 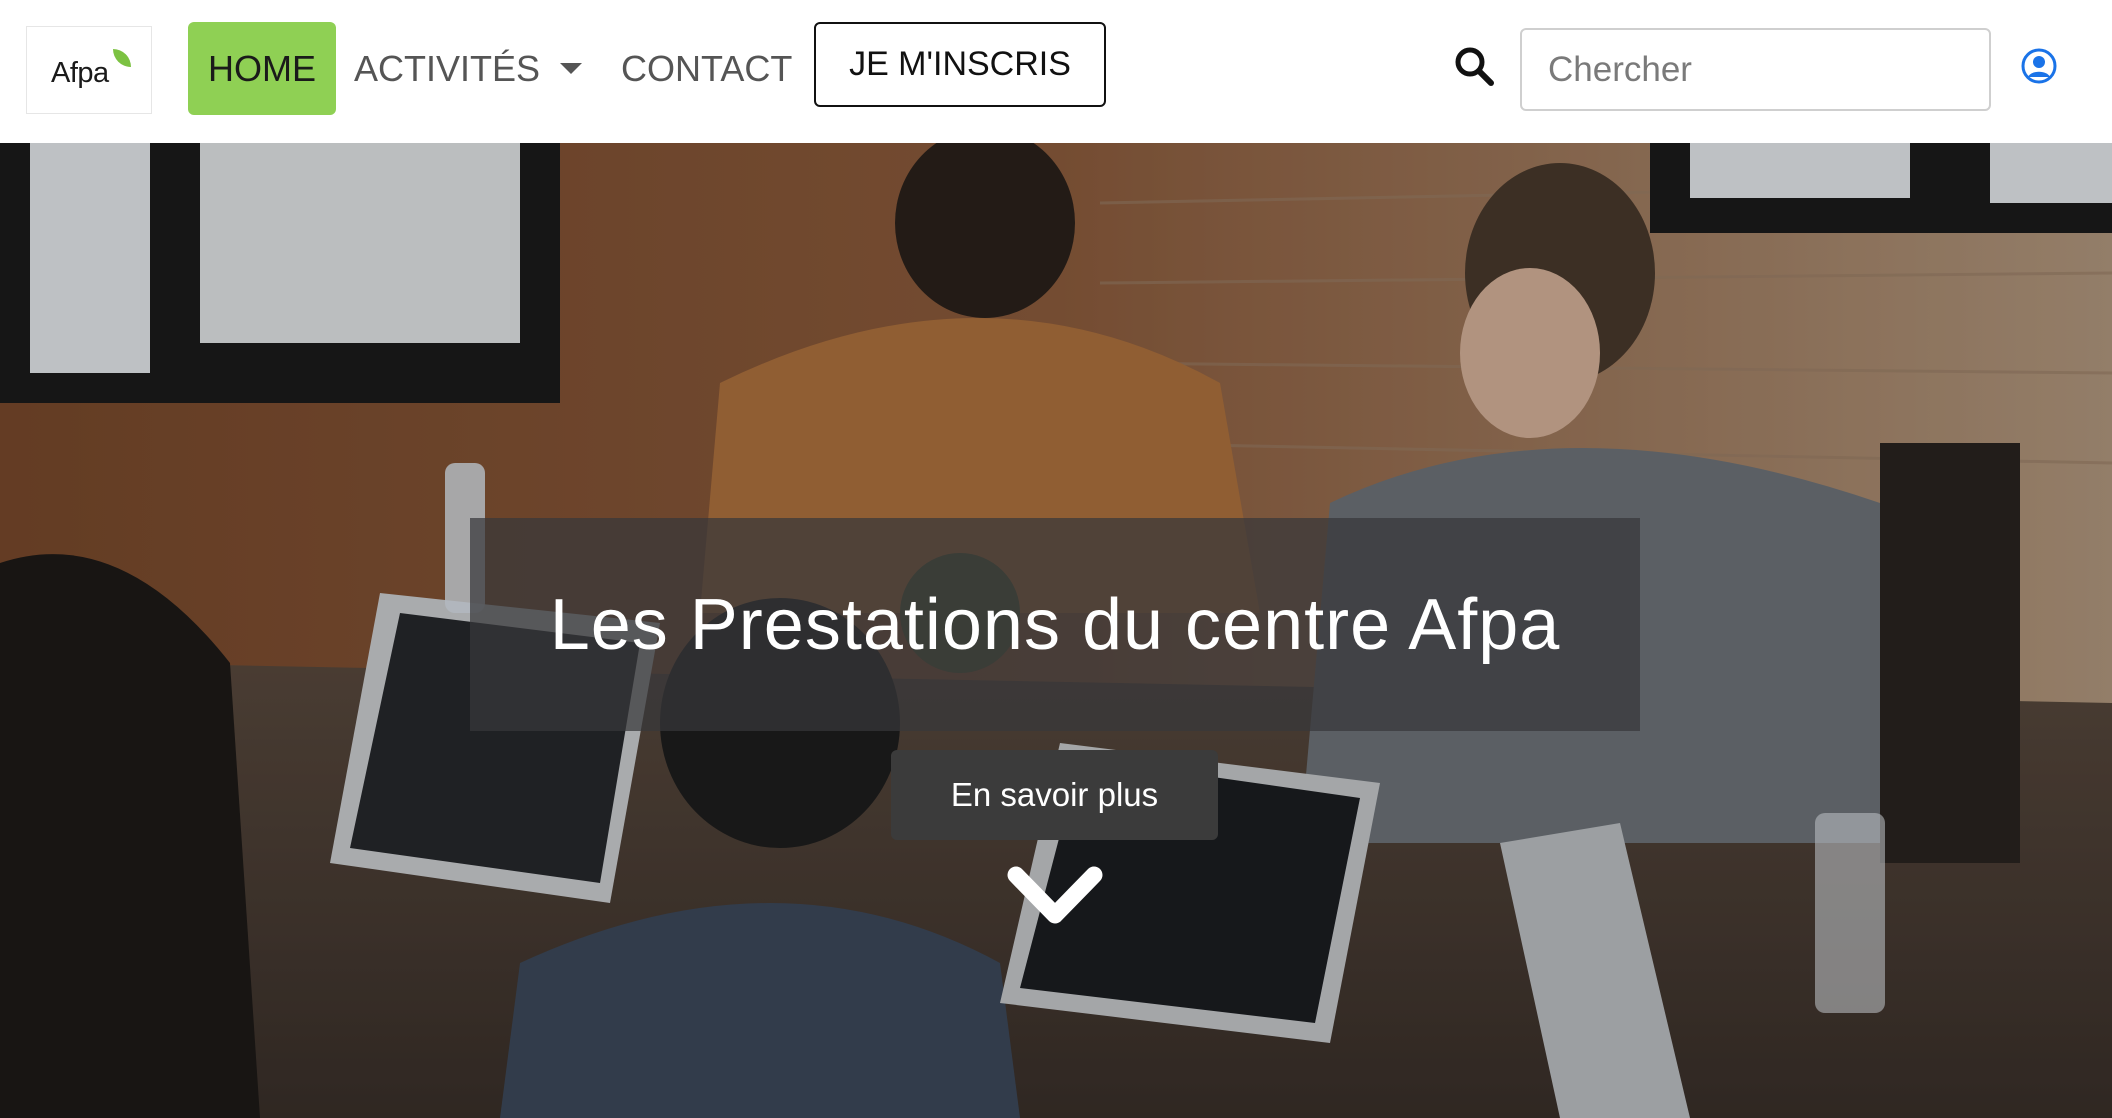 What do you see at coordinates (571, 68) in the screenshot?
I see `caret-down-icon` at bounding box center [571, 68].